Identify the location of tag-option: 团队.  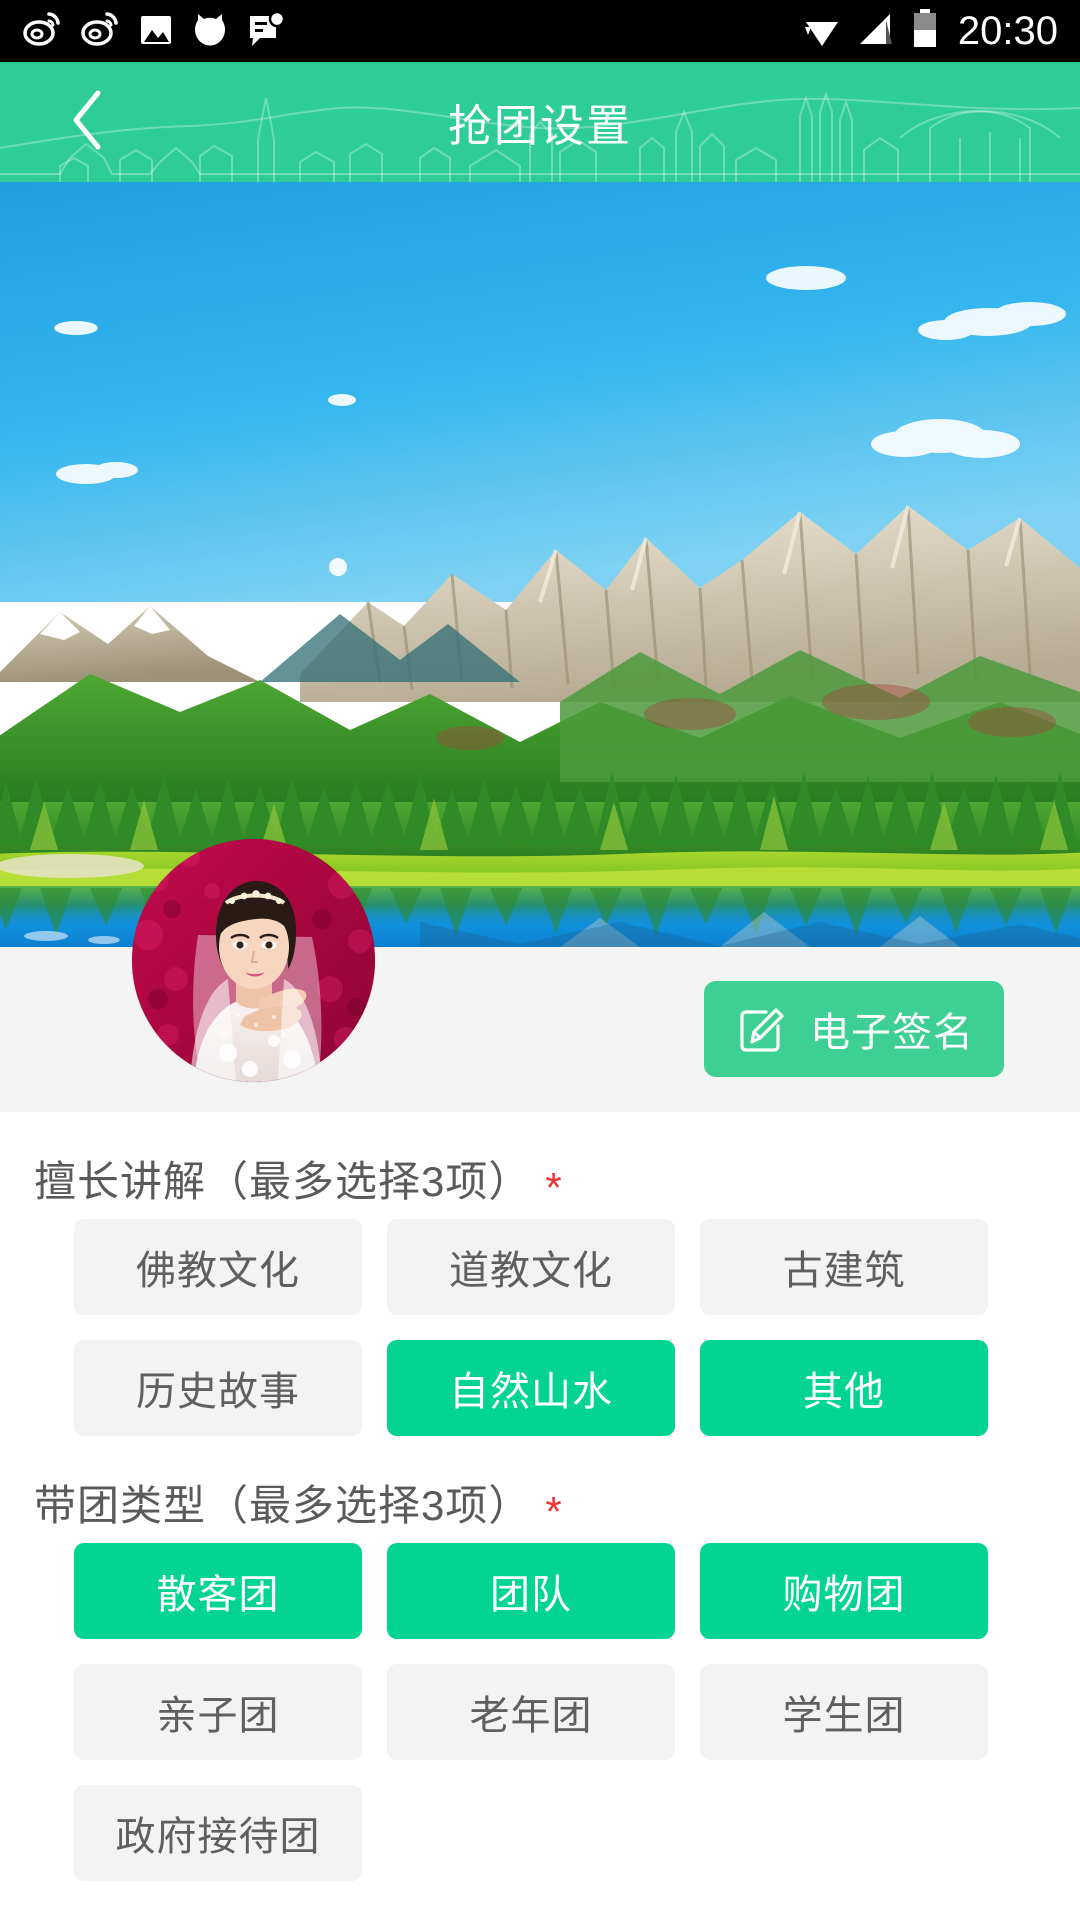
(531, 1591).